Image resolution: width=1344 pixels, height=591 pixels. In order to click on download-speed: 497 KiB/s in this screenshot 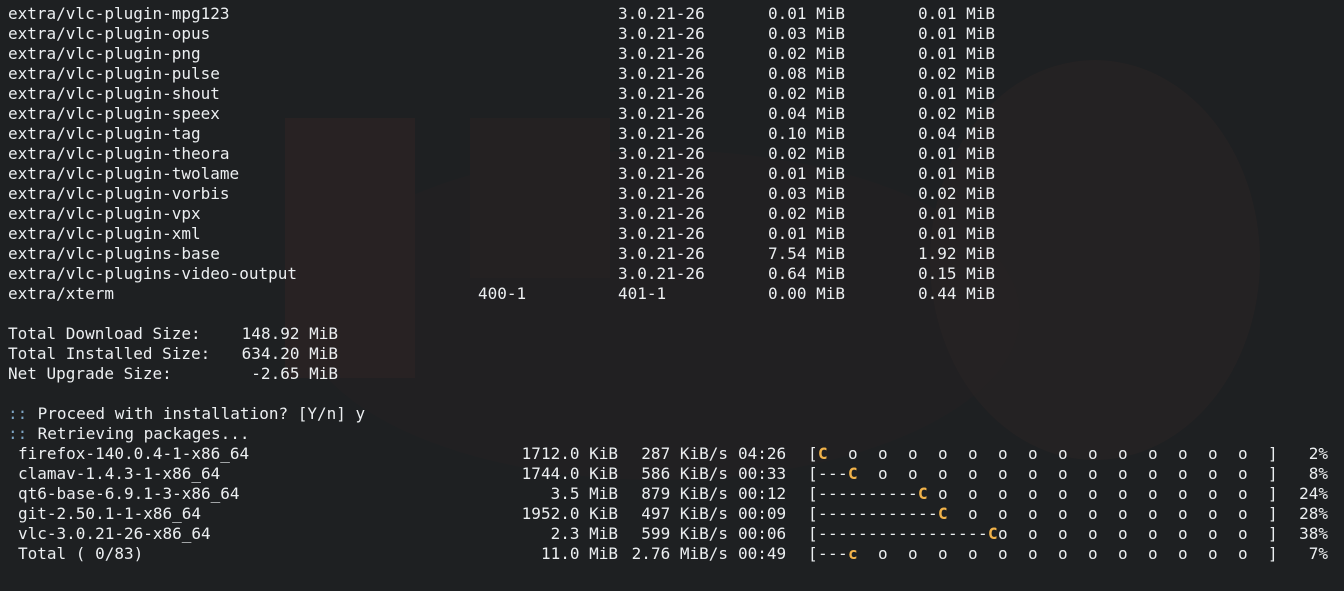, I will do `click(684, 513)`.